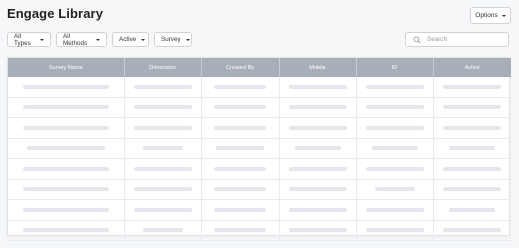 The width and height of the screenshot is (519, 248). I want to click on search-icon, so click(417, 40).